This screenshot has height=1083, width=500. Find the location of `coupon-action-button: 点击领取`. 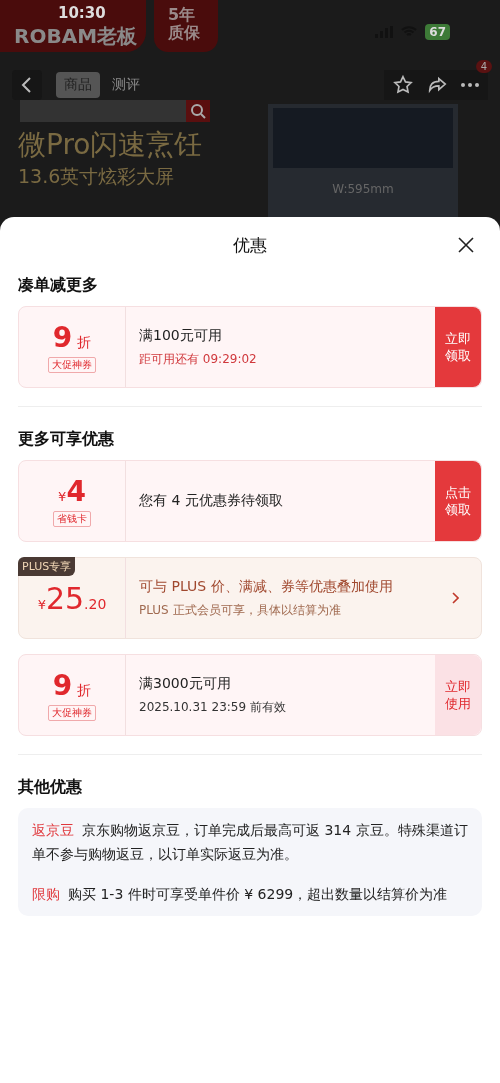

coupon-action-button: 点击领取 is located at coordinates (458, 501).